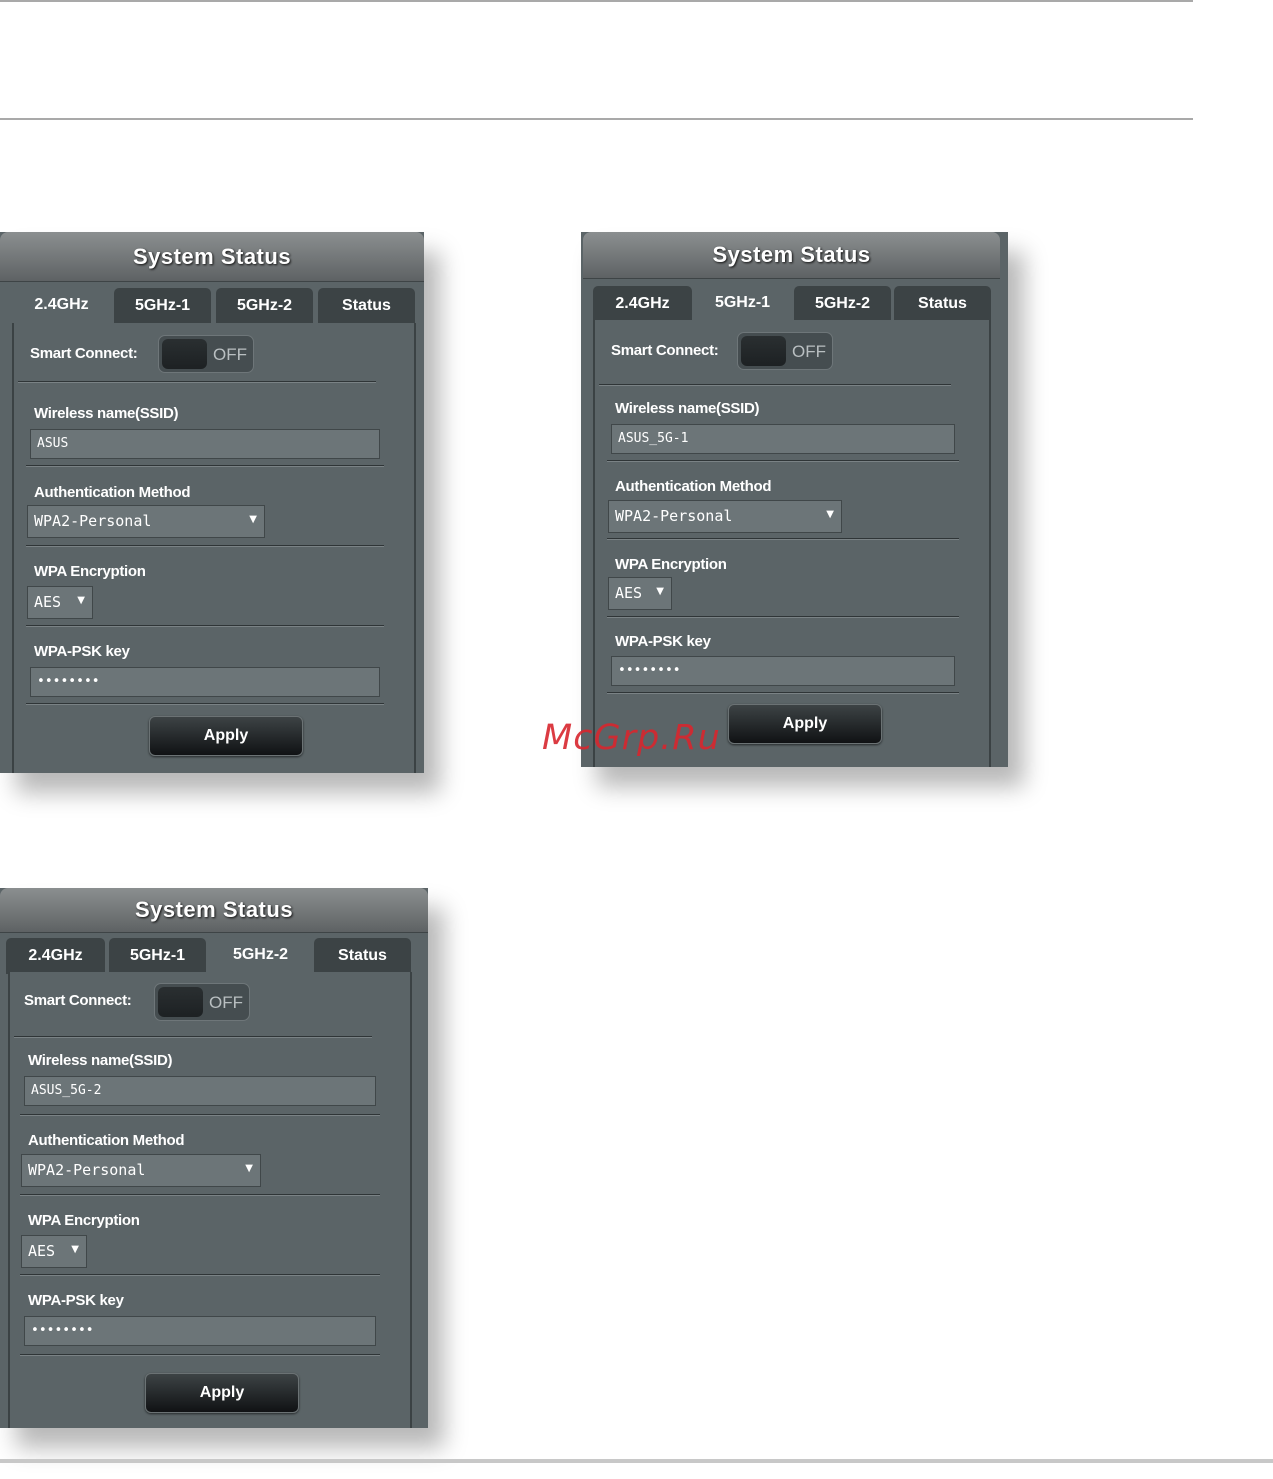  What do you see at coordinates (596, 119) in the screenshot?
I see `header-rule` at bounding box center [596, 119].